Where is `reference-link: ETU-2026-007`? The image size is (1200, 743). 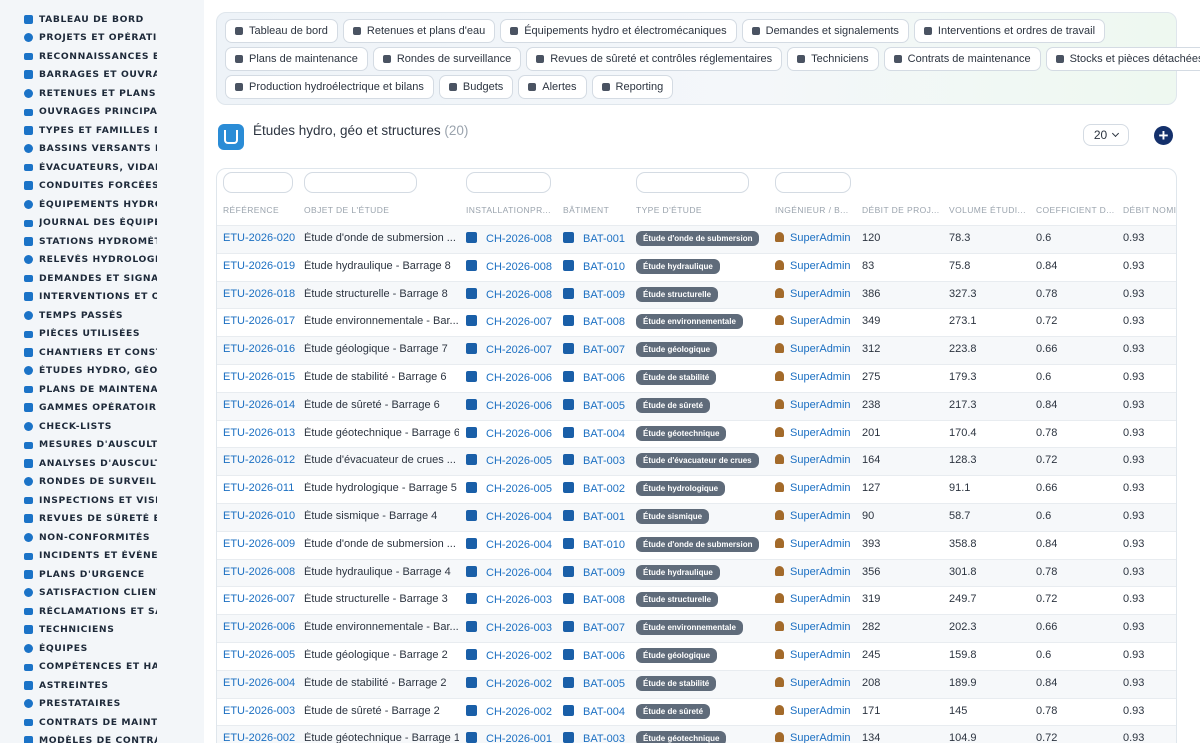 reference-link: ETU-2026-007 is located at coordinates (259, 599).